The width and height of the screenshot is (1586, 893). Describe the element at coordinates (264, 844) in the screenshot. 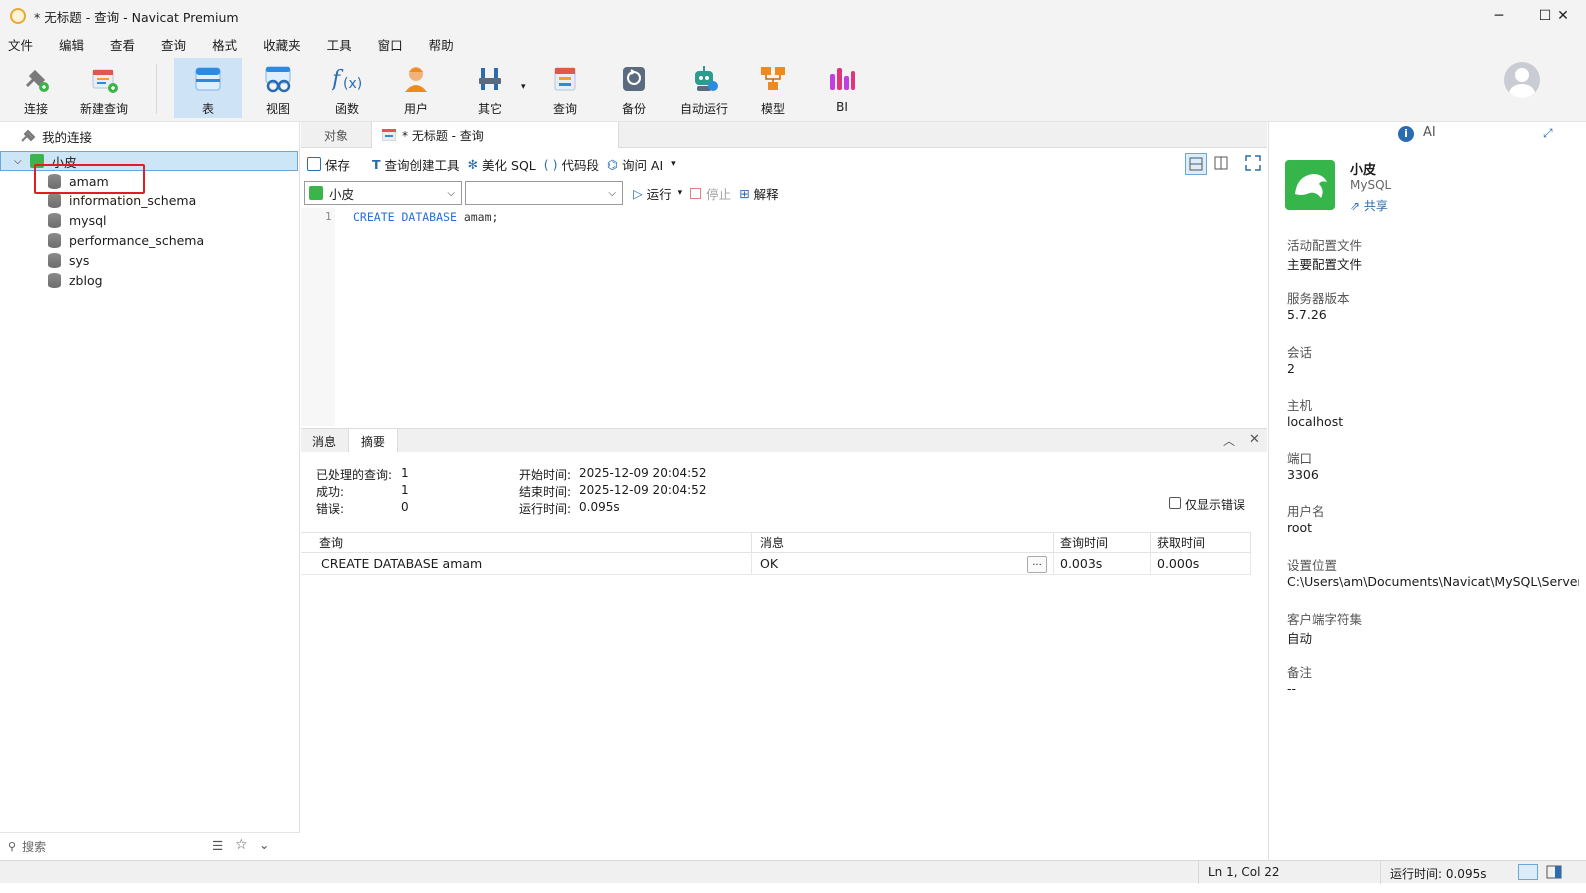

I see `collapse-icon: ⌄` at that location.